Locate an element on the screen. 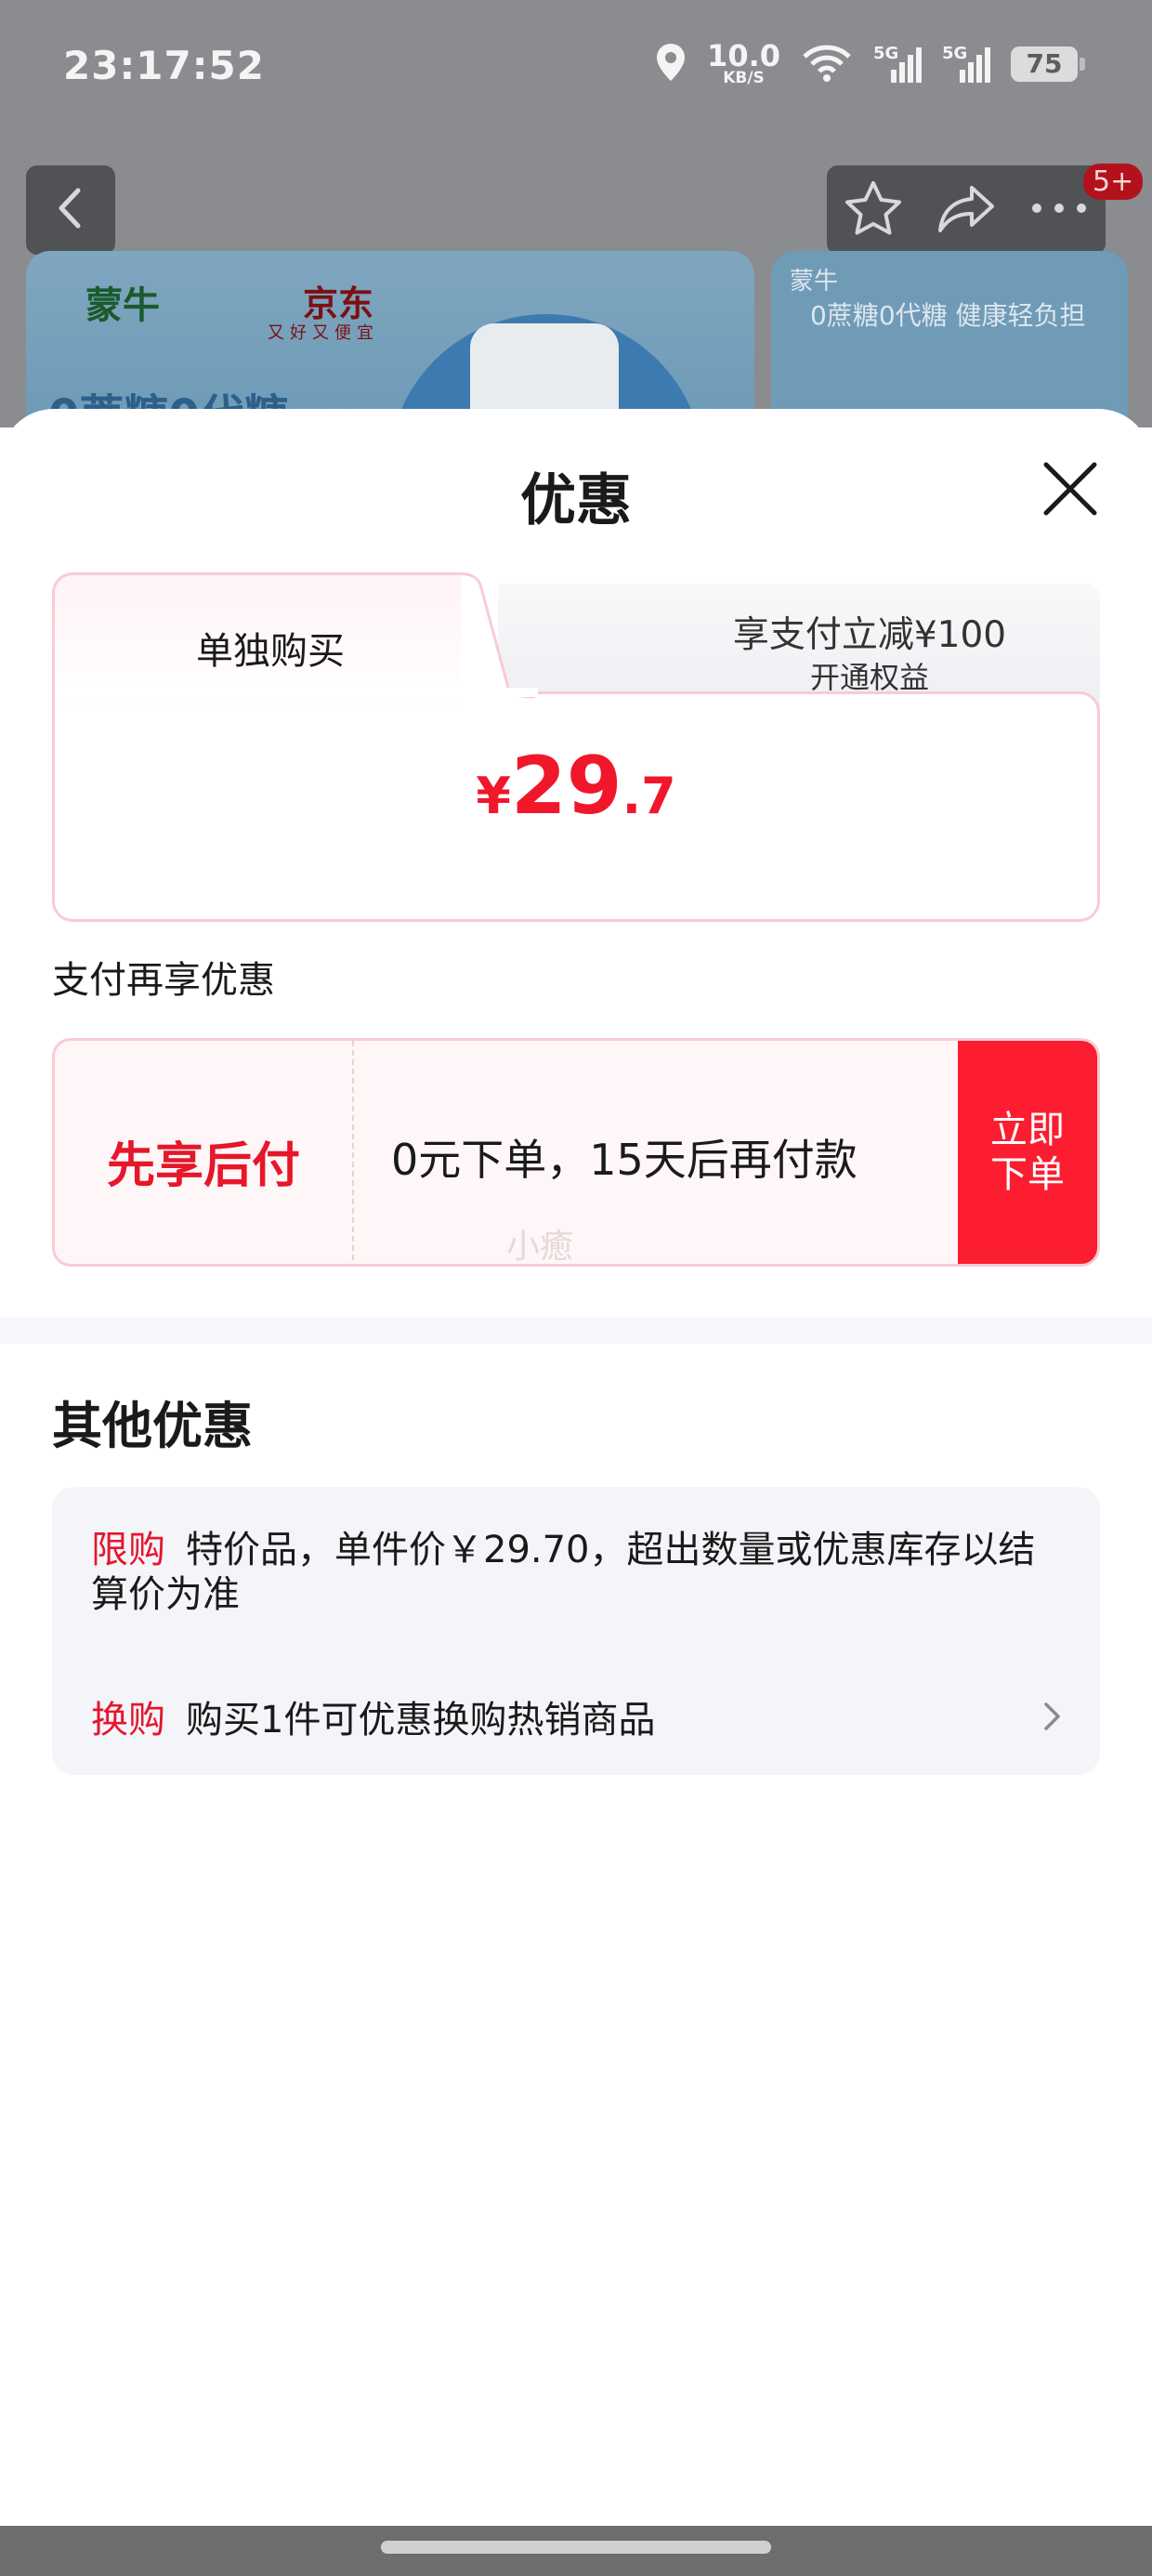  close-button is located at coordinates (1070, 488).